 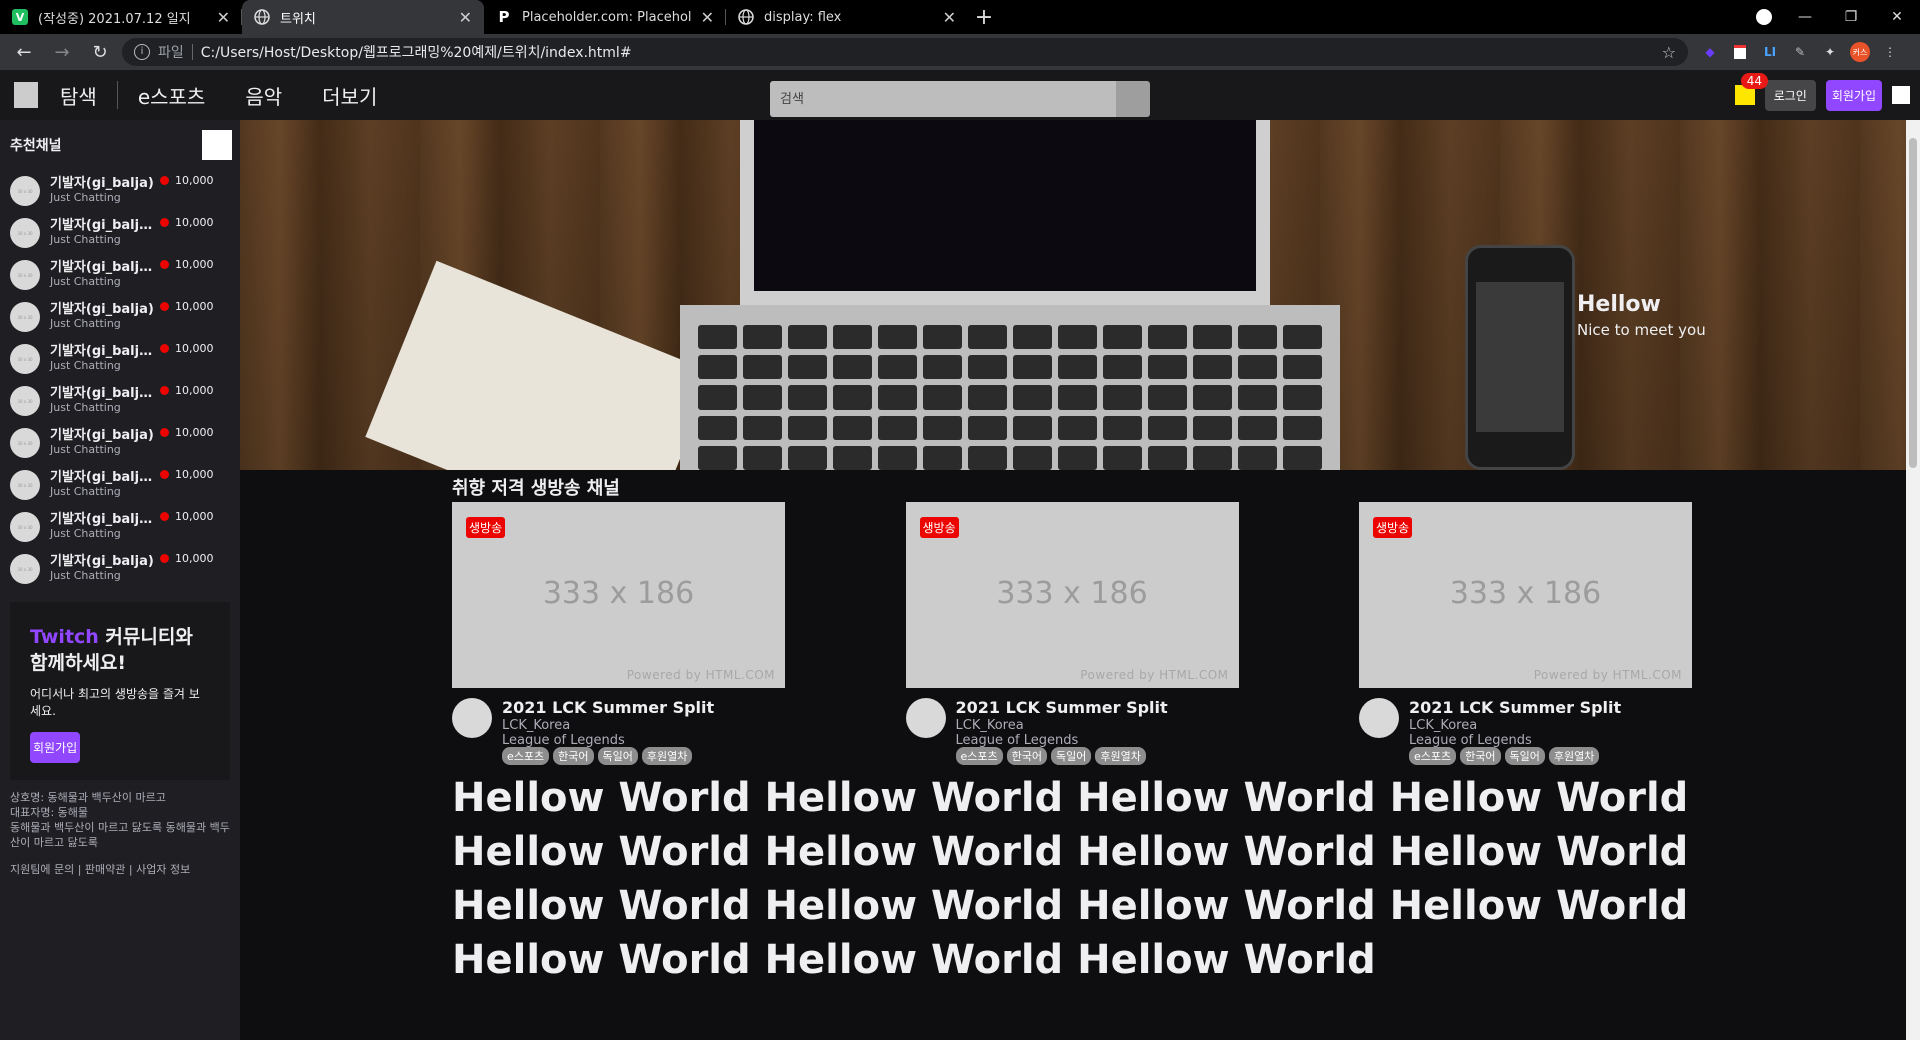 I want to click on browser-tab-1: V (작성중) 2021.07.12 일지 ✕, so click(x=121, y=17).